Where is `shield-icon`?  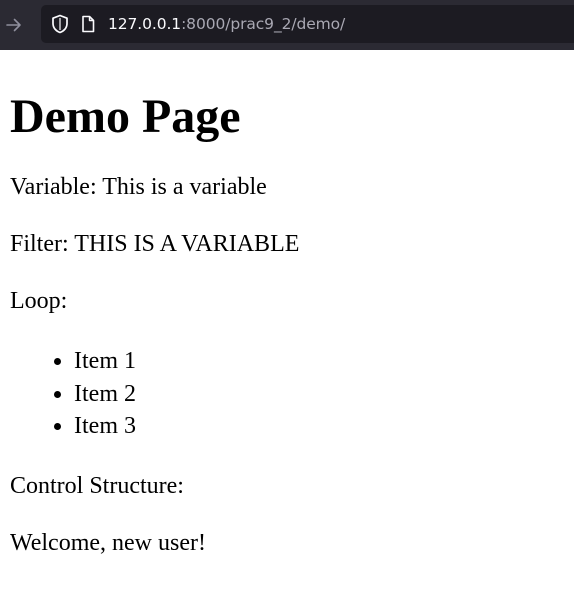
shield-icon is located at coordinates (60, 24).